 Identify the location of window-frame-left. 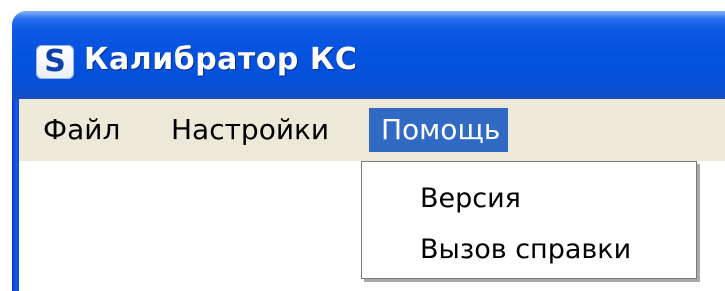
(15, 195).